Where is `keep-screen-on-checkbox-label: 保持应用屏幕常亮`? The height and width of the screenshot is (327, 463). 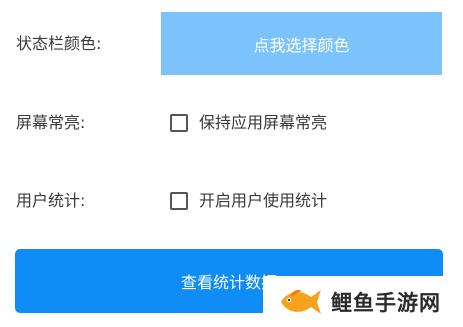
keep-screen-on-checkbox-label: 保持应用屏幕常亮 is located at coordinates (263, 122).